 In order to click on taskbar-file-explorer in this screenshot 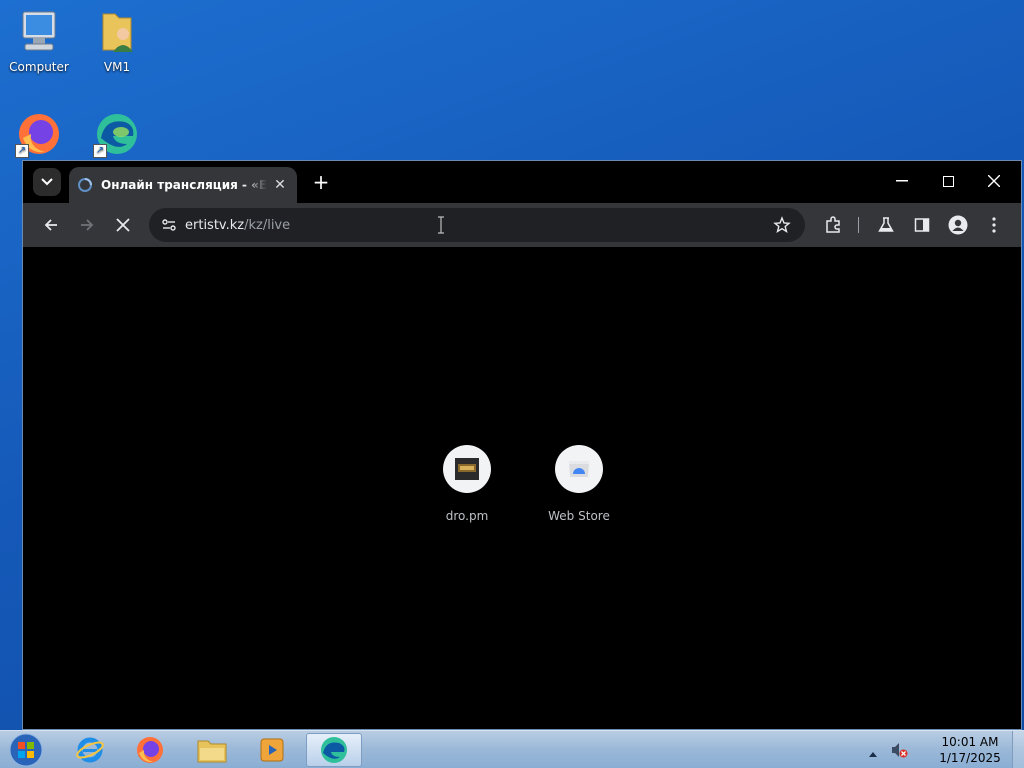, I will do `click(212, 750)`.